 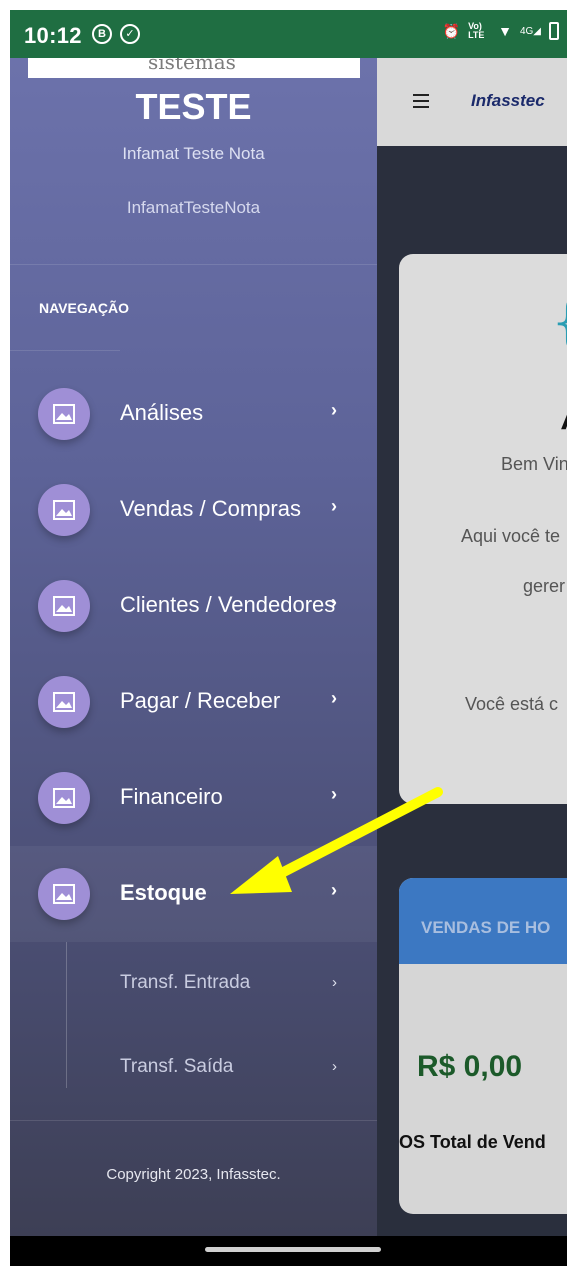 What do you see at coordinates (293, 1249) in the screenshot?
I see `home-gesture-bar` at bounding box center [293, 1249].